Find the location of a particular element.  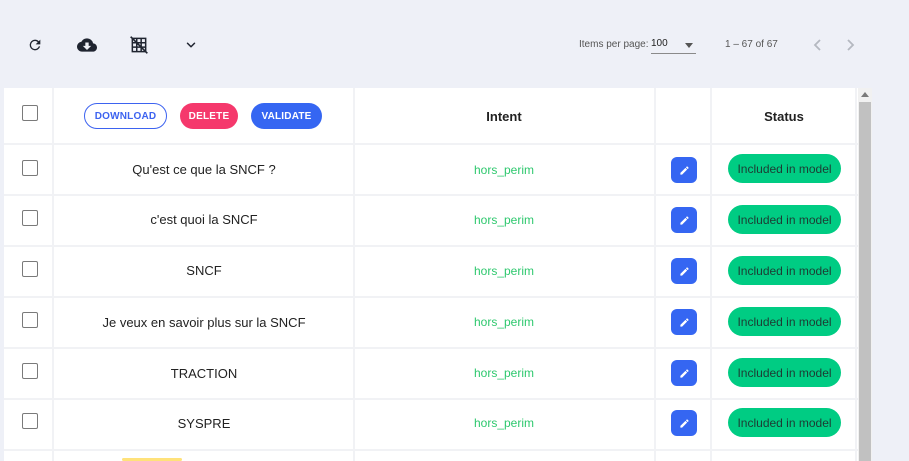

validate-button: VALIDATE is located at coordinates (286, 116).